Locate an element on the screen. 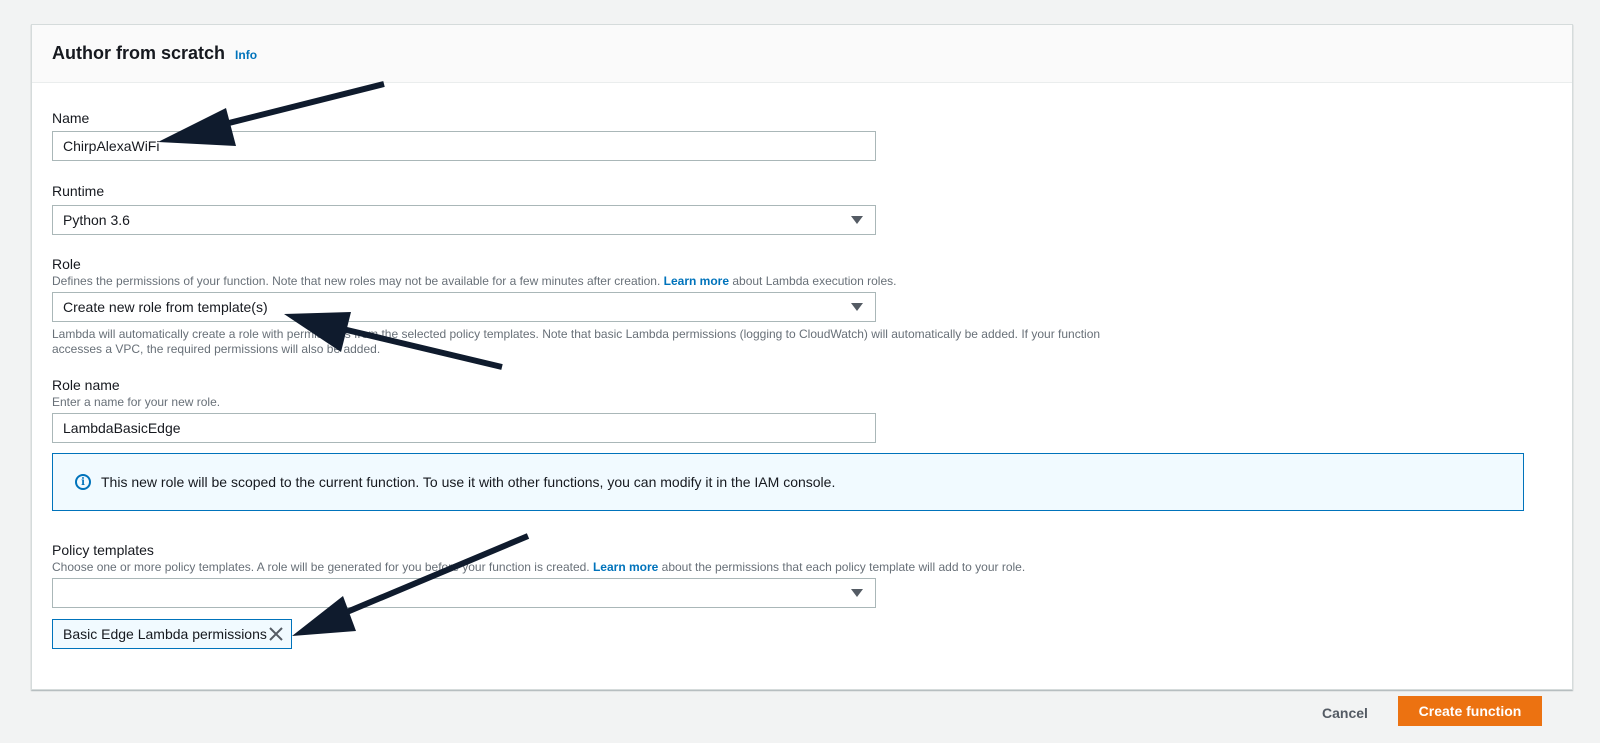 The width and height of the screenshot is (1600, 743). role-desc-text-after: about Lambda execution roles. is located at coordinates (813, 281).